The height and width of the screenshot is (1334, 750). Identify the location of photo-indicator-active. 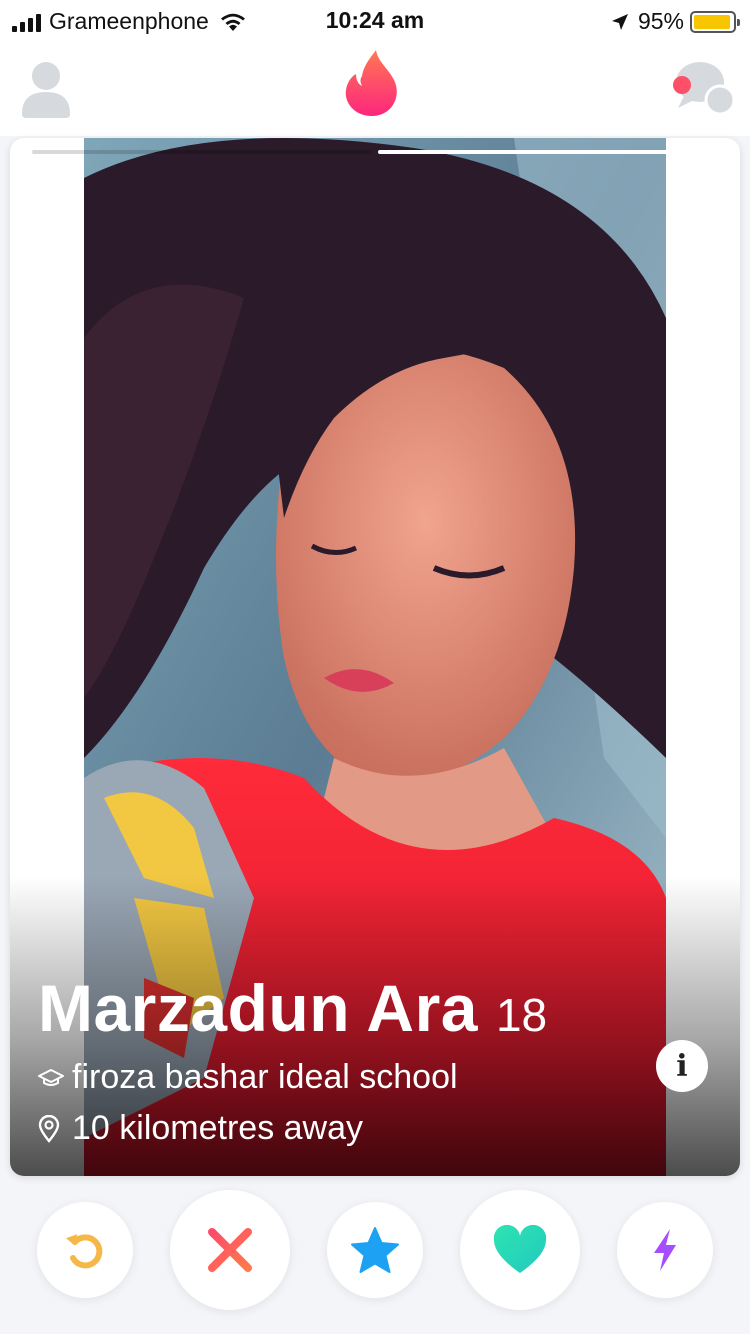
(548, 152).